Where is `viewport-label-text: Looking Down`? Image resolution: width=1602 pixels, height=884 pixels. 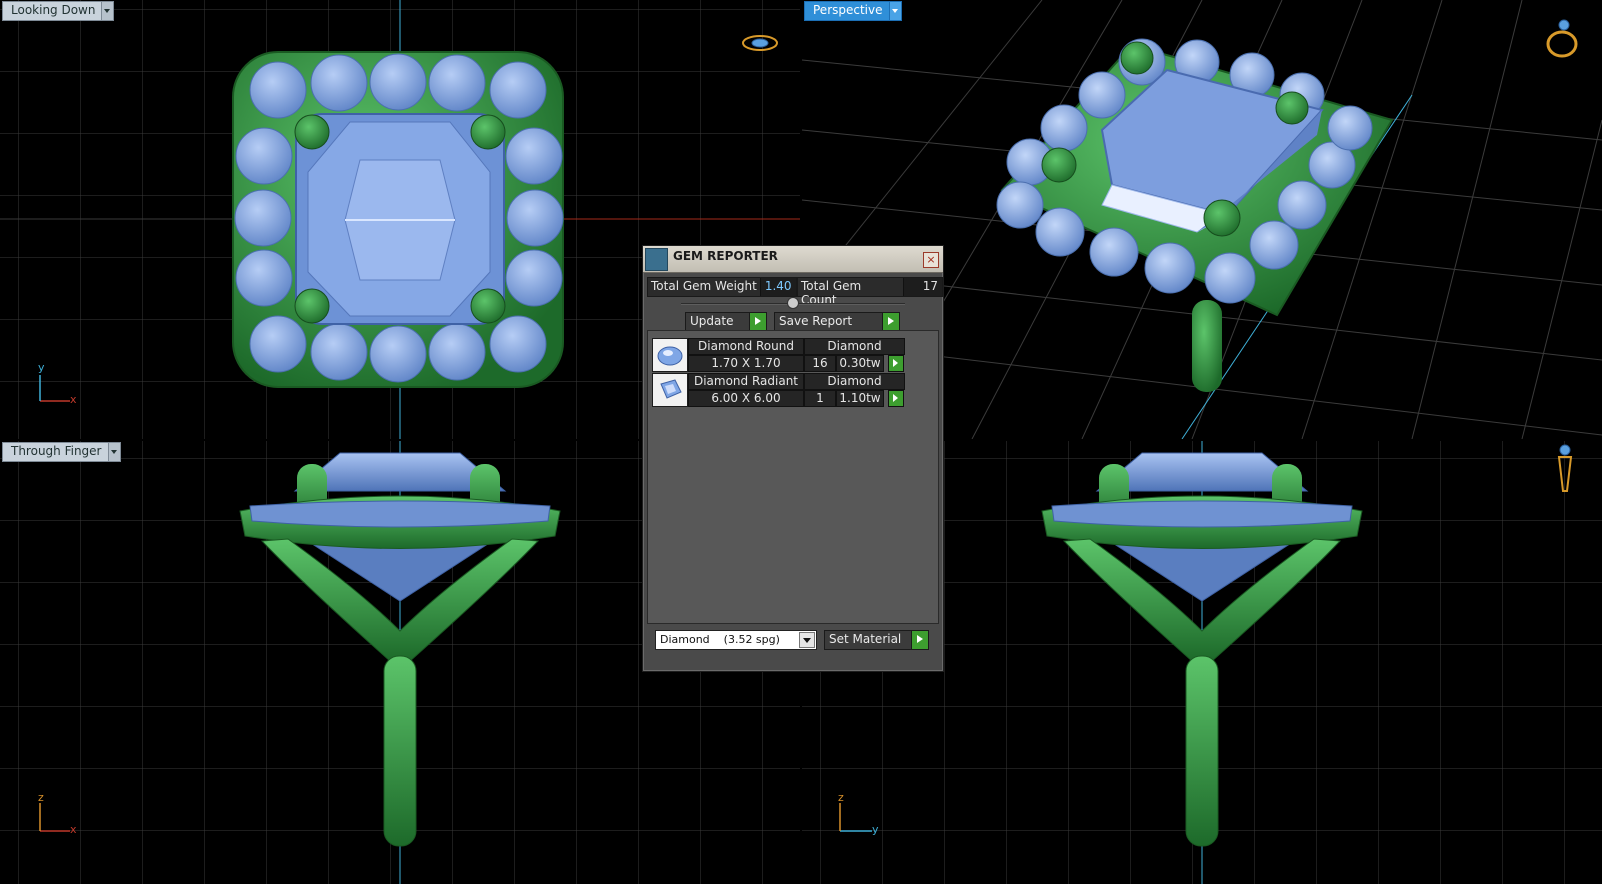
viewport-label-text: Looking Down is located at coordinates (53, 10).